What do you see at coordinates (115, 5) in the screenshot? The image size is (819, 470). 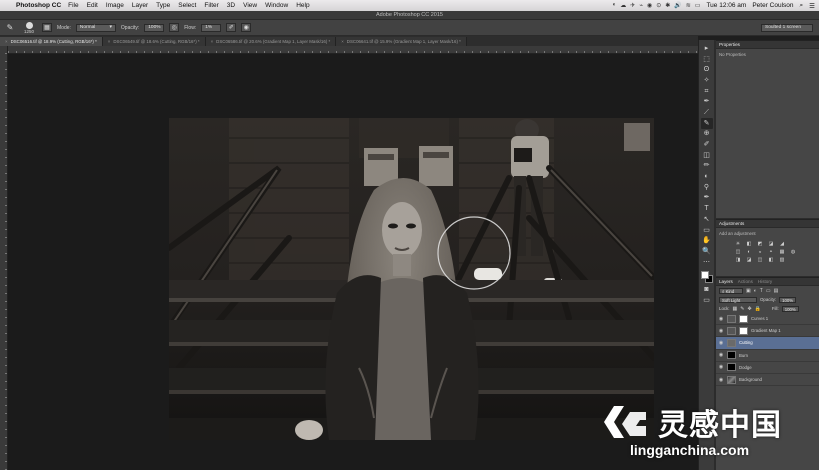 I see `menu-image: Image` at bounding box center [115, 5].